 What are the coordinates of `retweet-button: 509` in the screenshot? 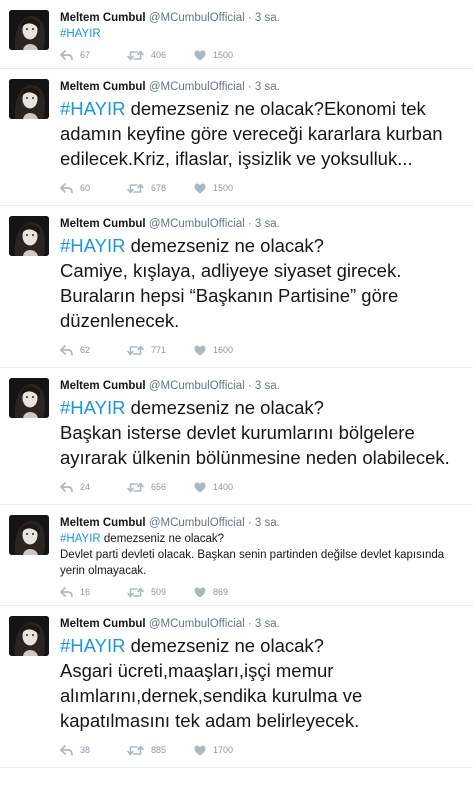 It's located at (160, 592).